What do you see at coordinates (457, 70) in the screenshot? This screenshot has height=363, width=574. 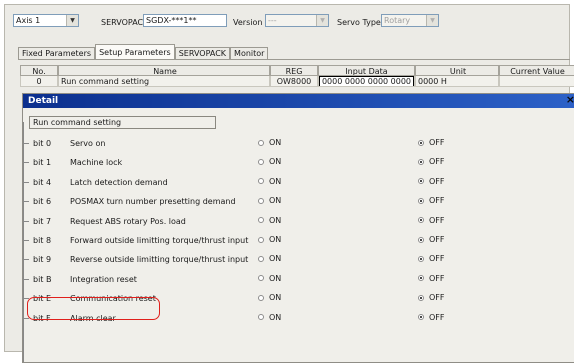 I see `header-unit: Unit` at bounding box center [457, 70].